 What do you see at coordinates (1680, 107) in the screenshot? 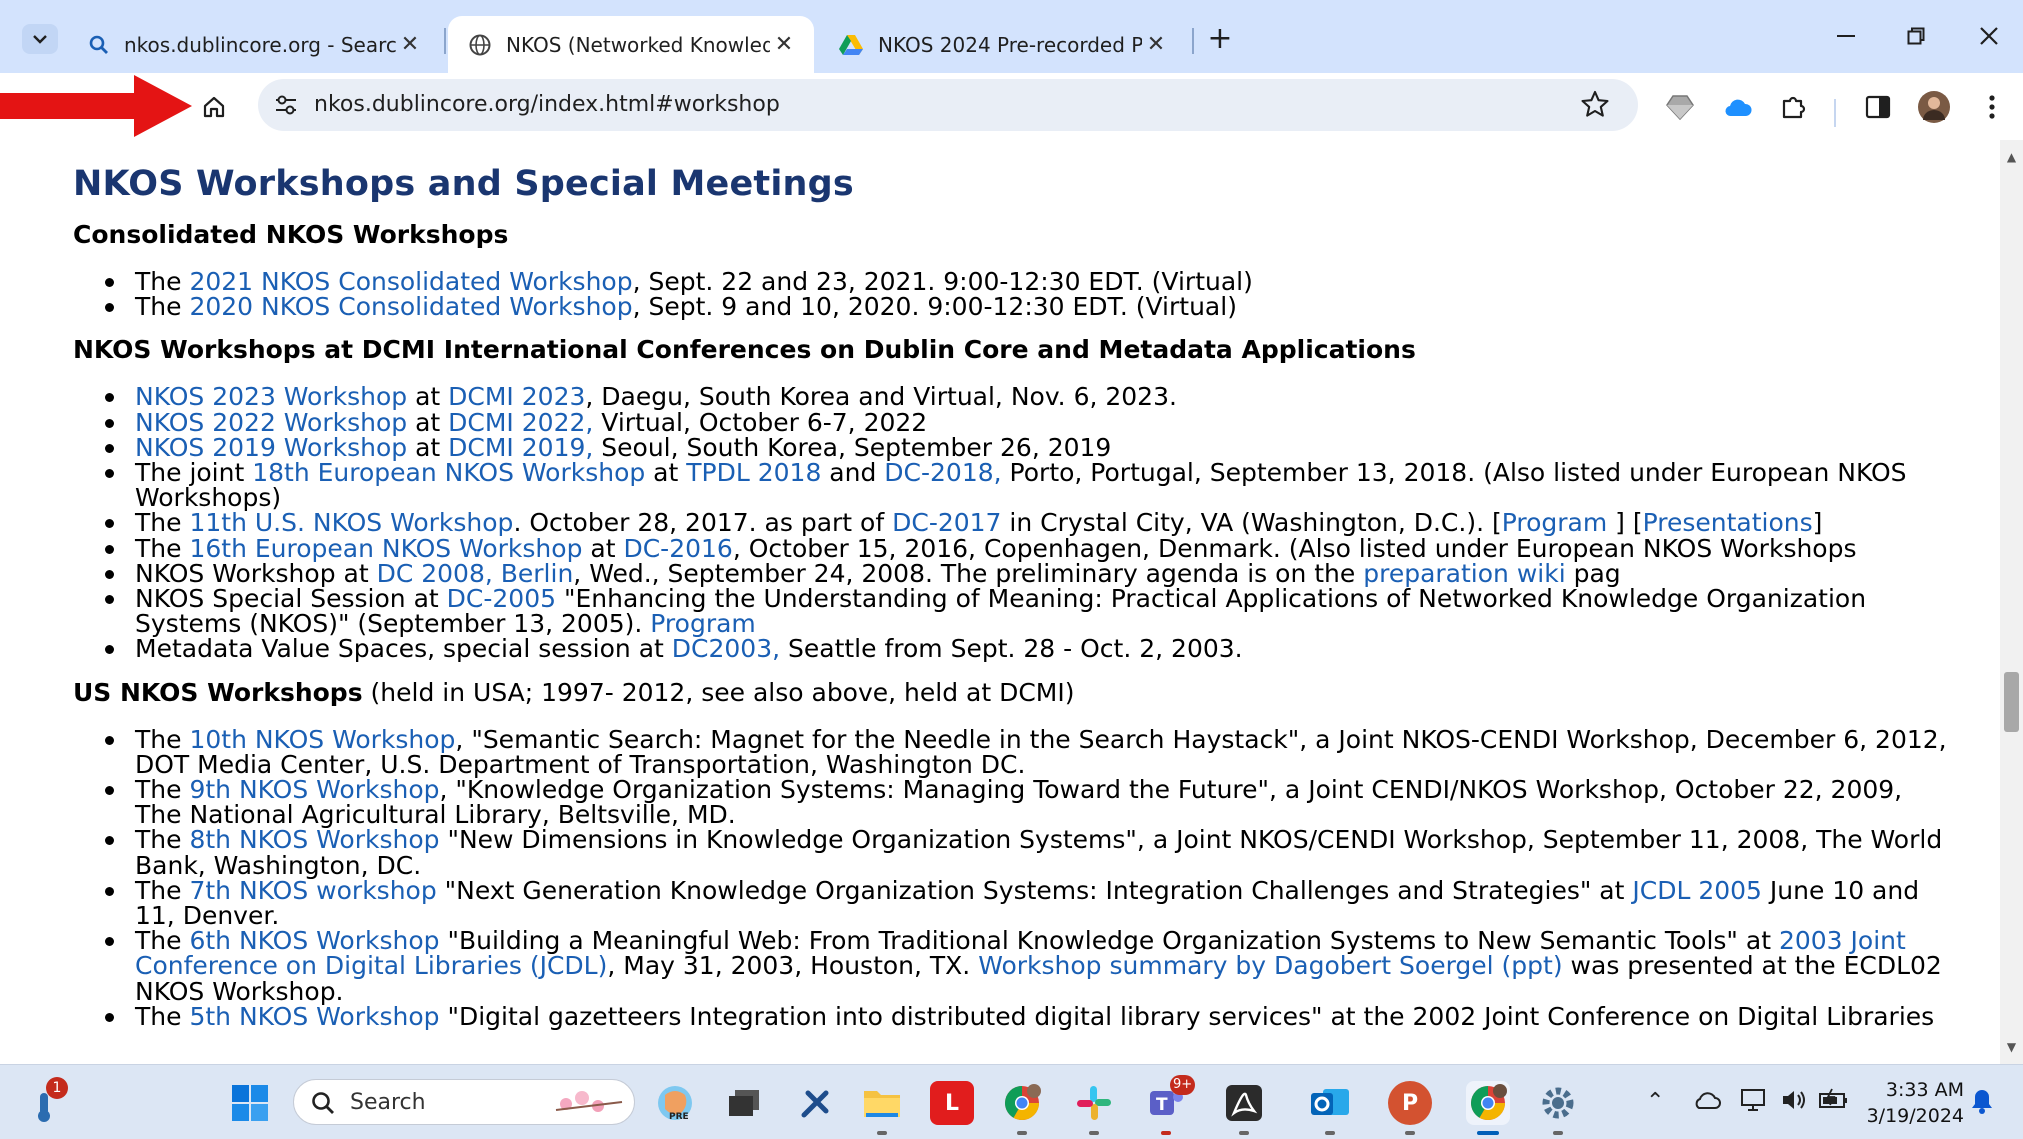
I see `extension-gem-icon` at bounding box center [1680, 107].